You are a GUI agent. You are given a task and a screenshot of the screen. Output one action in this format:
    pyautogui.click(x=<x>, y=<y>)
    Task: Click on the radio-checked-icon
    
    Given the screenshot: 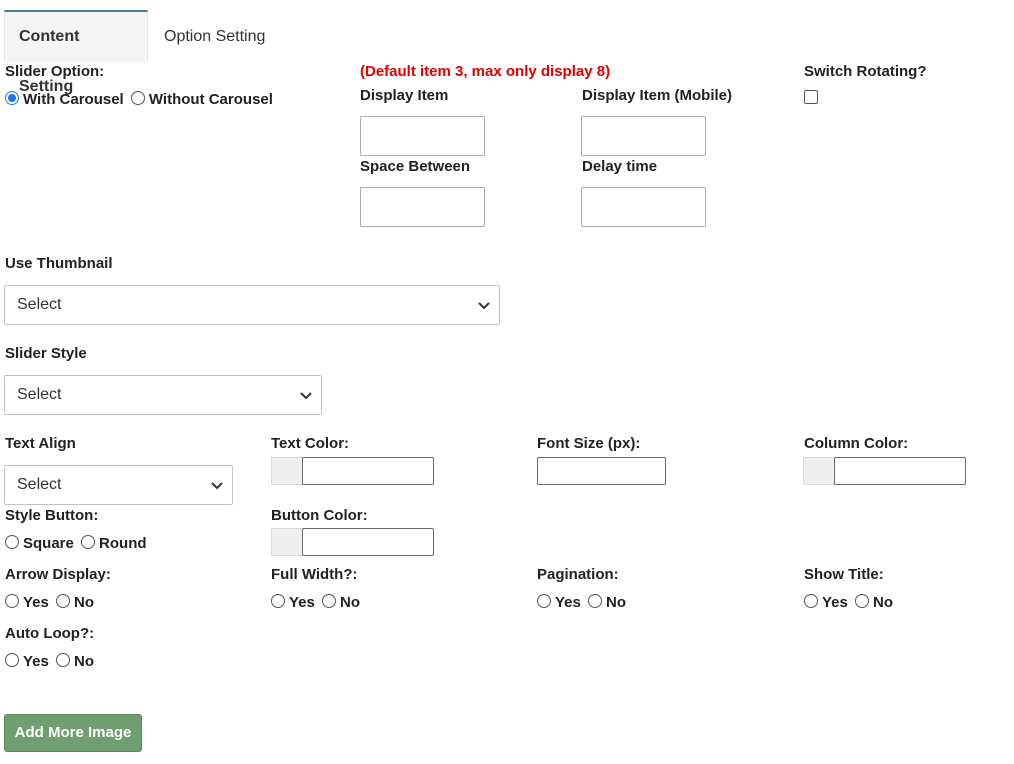 What is the action you would take?
    pyautogui.click(x=12, y=98)
    